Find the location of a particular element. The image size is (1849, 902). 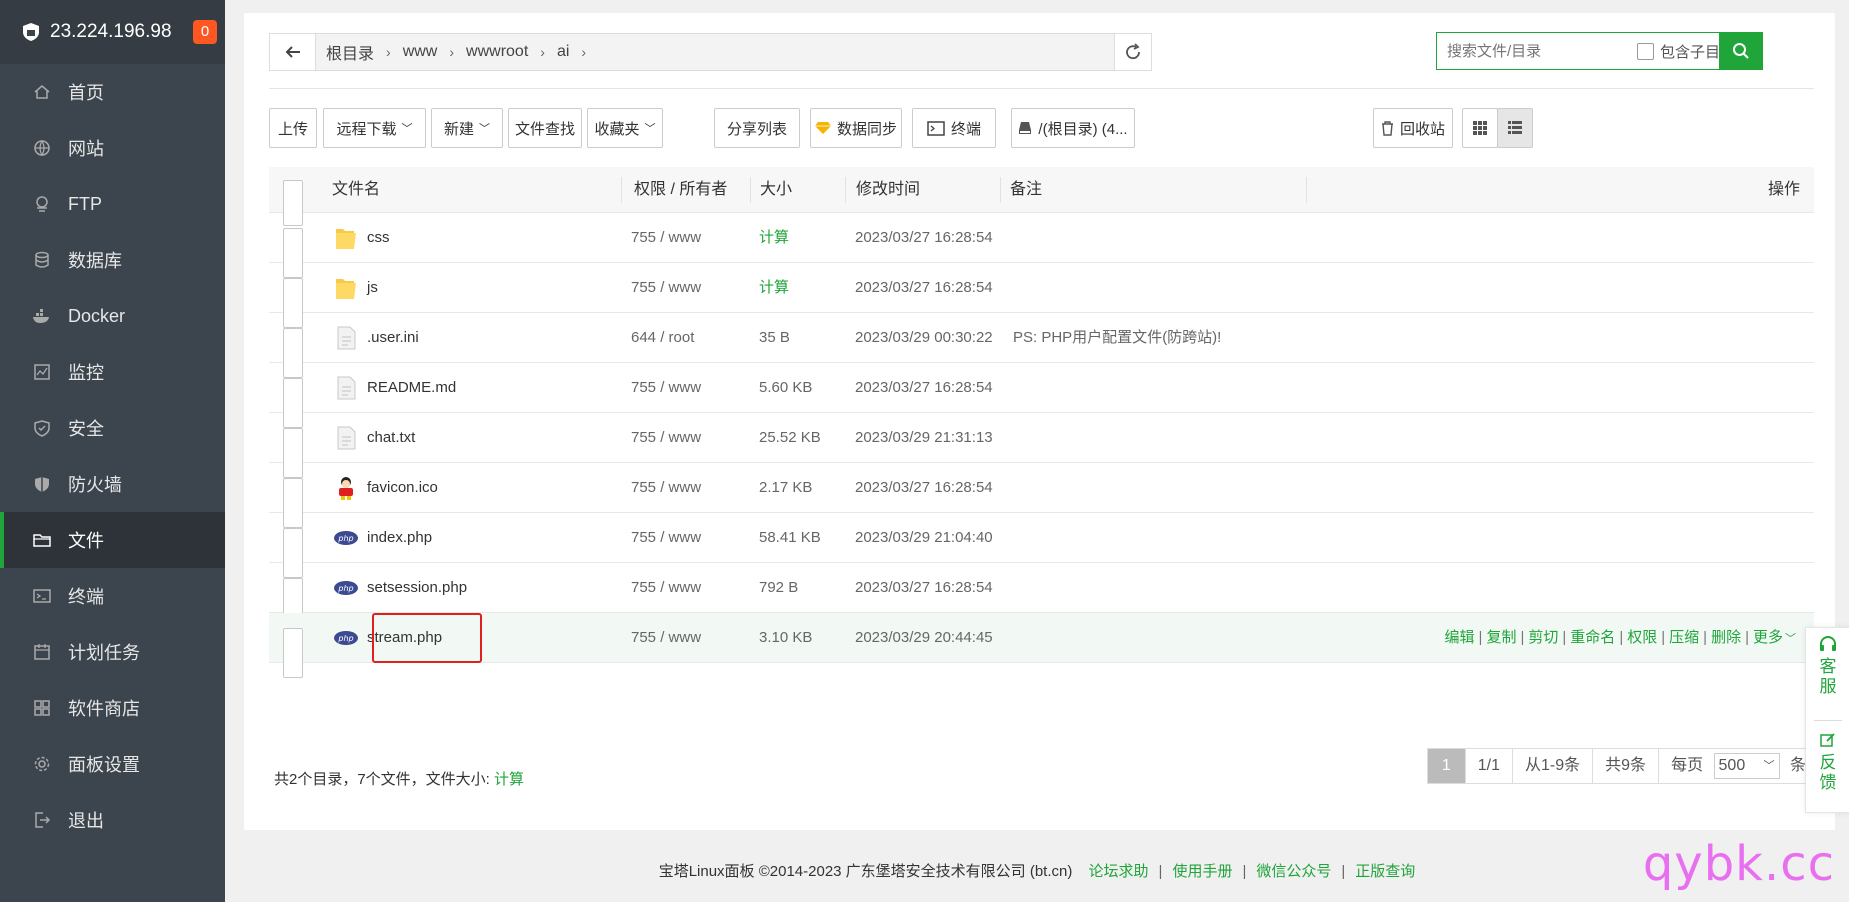

watermark: qybk.cc is located at coordinates (1738, 864).